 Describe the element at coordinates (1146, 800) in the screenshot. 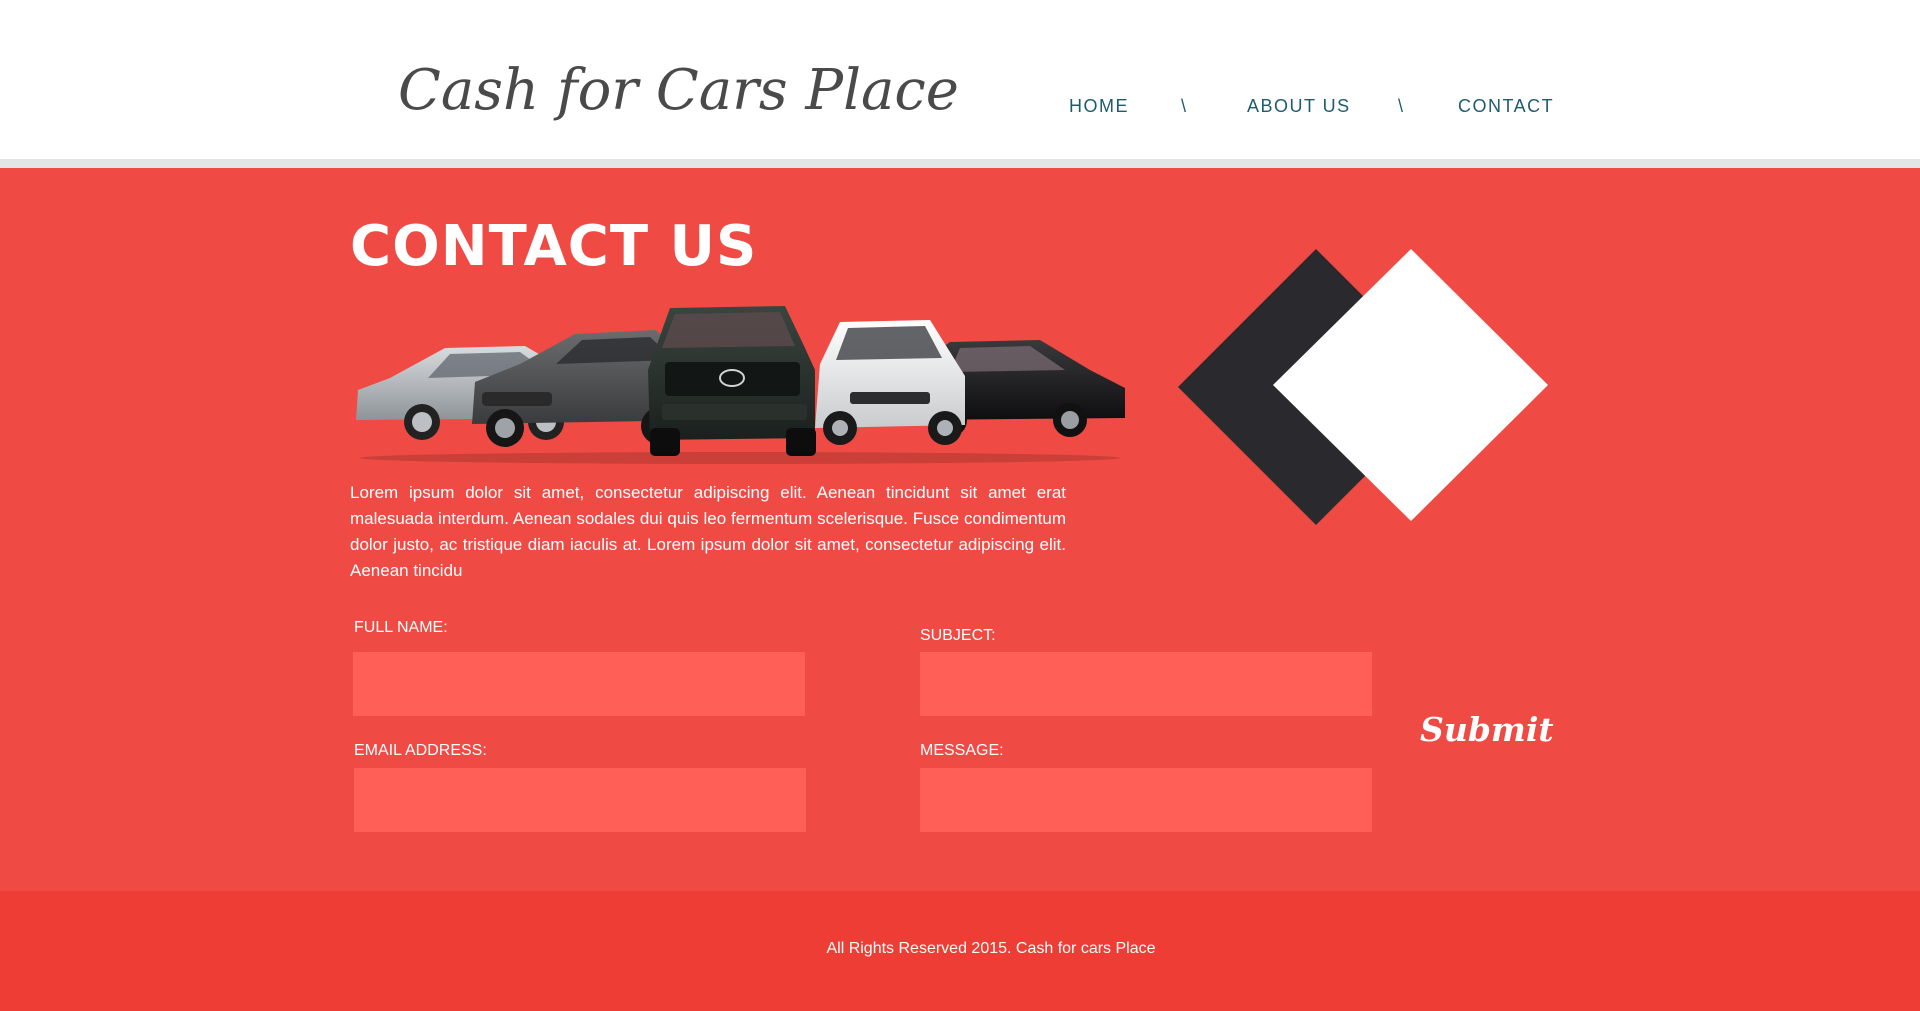

I see `message-input` at that location.